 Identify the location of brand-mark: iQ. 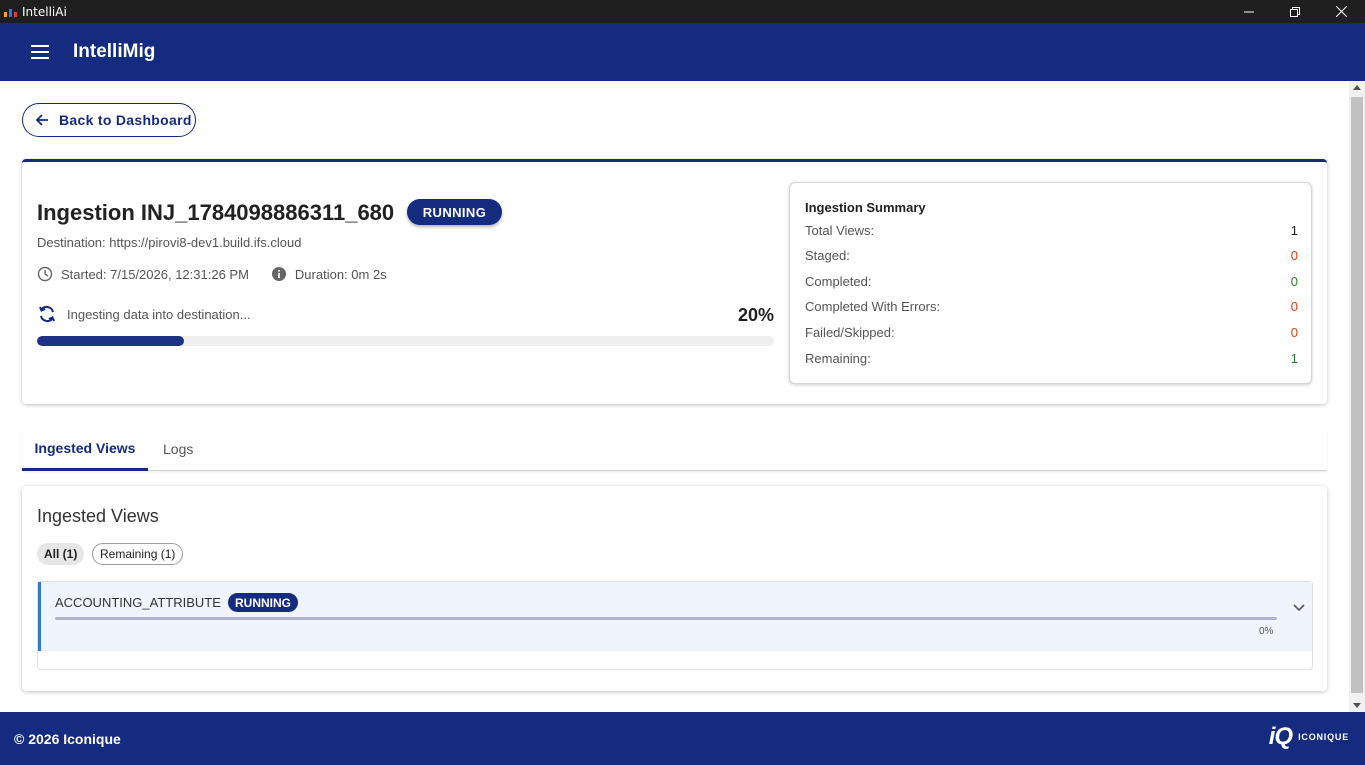
(1280, 736).